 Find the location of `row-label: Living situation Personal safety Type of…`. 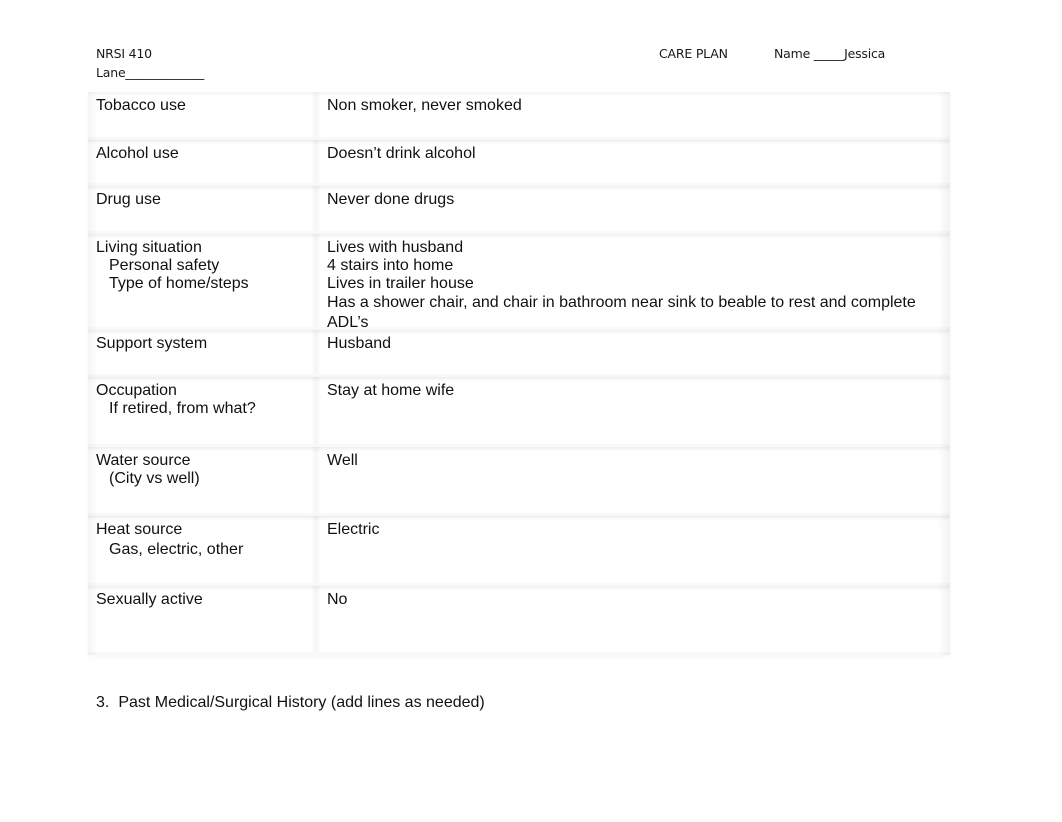

row-label: Living situation Personal safety Type of… is located at coordinates (204, 280).